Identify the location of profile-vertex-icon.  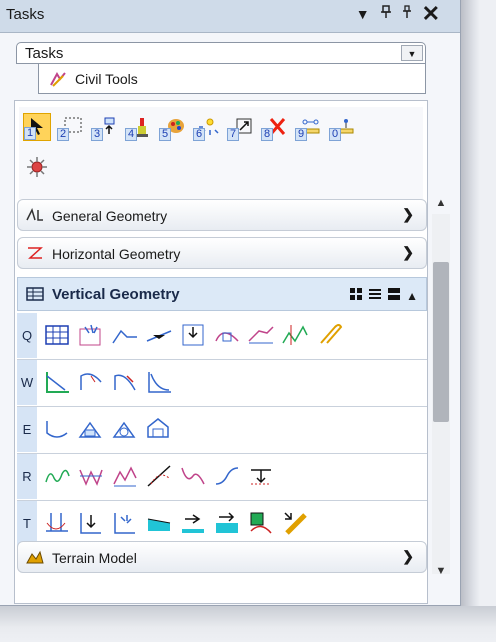
(193, 476).